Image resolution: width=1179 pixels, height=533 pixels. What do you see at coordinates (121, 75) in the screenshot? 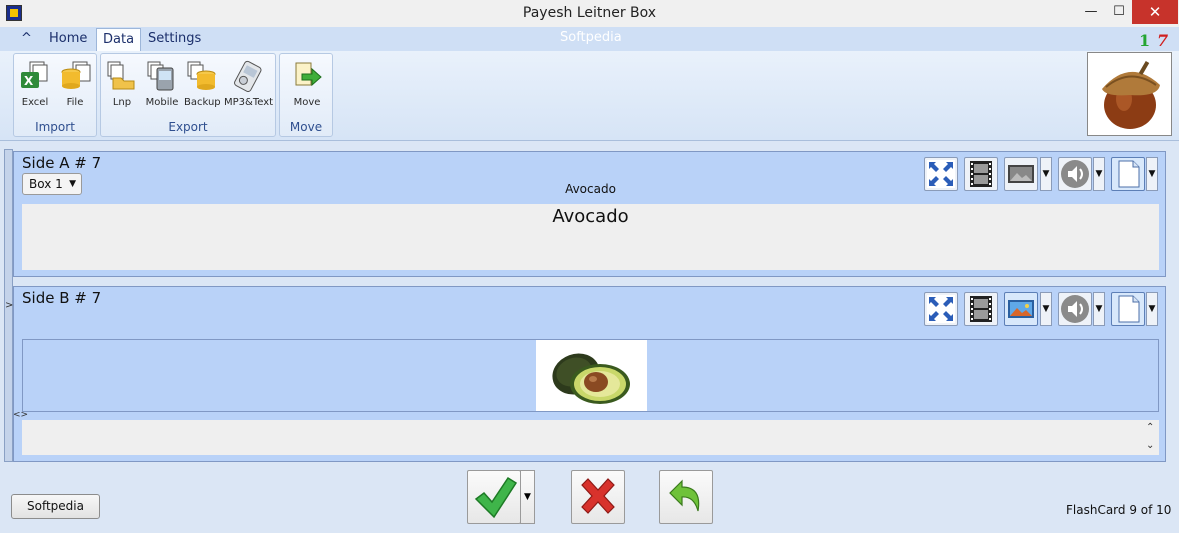
I see `folder-export-icon` at bounding box center [121, 75].